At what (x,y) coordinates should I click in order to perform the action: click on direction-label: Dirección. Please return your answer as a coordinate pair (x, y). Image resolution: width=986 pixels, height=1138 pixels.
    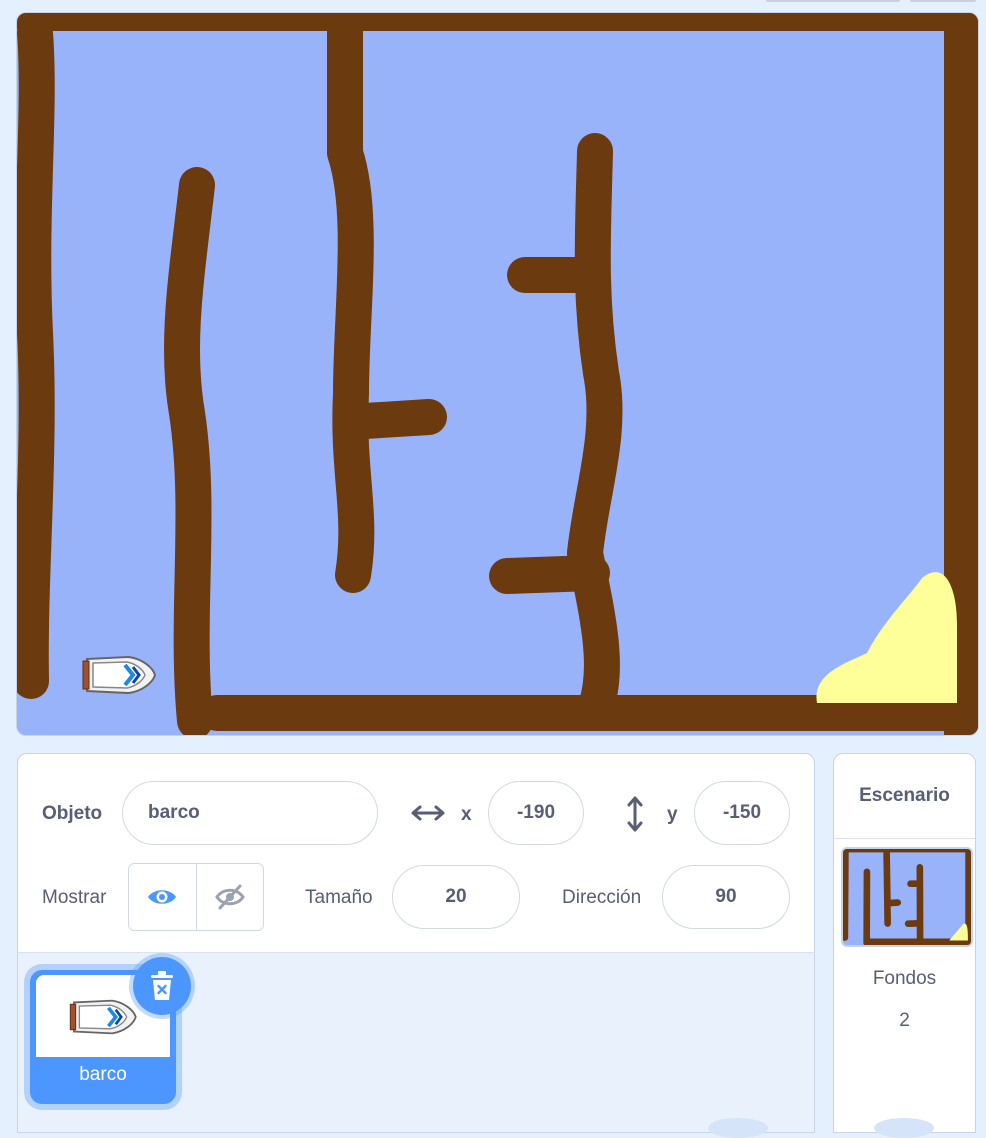
    Looking at the image, I should click on (602, 897).